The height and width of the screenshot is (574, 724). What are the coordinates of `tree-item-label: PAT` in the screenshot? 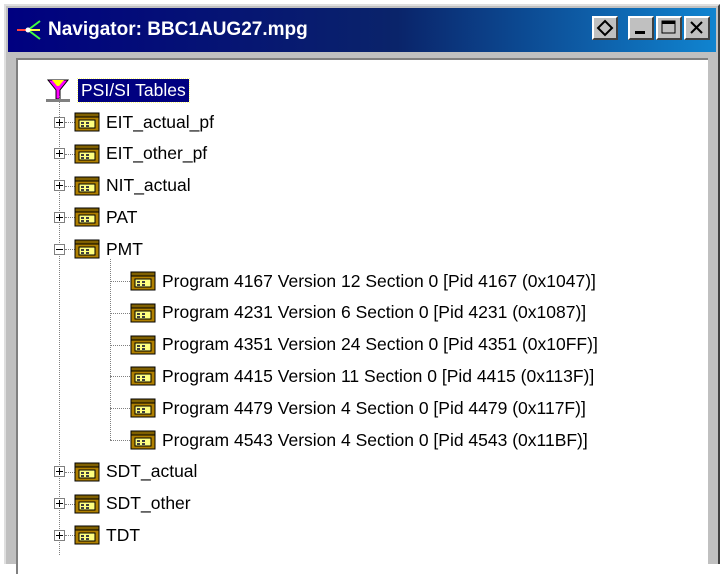 It's located at (122, 216).